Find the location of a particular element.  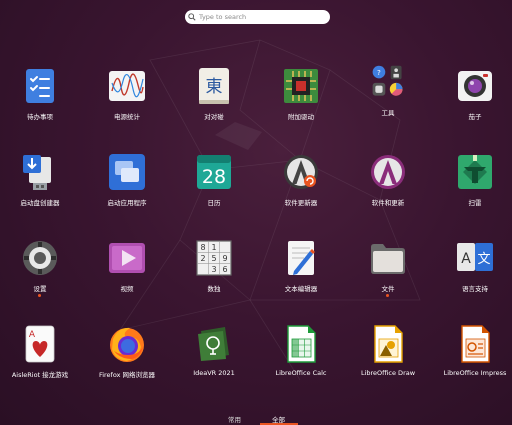

view-switcher: 常用 全部 is located at coordinates (256, 418).